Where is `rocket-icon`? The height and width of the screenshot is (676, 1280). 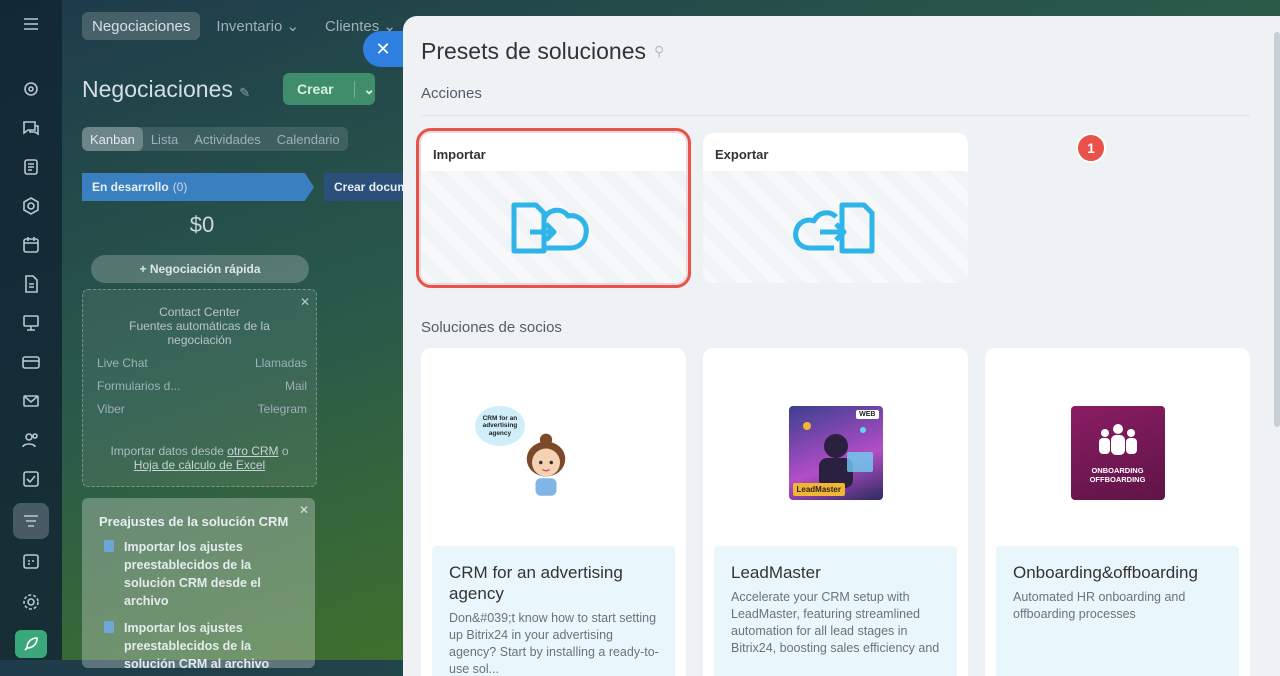 rocket-icon is located at coordinates (31, 644).